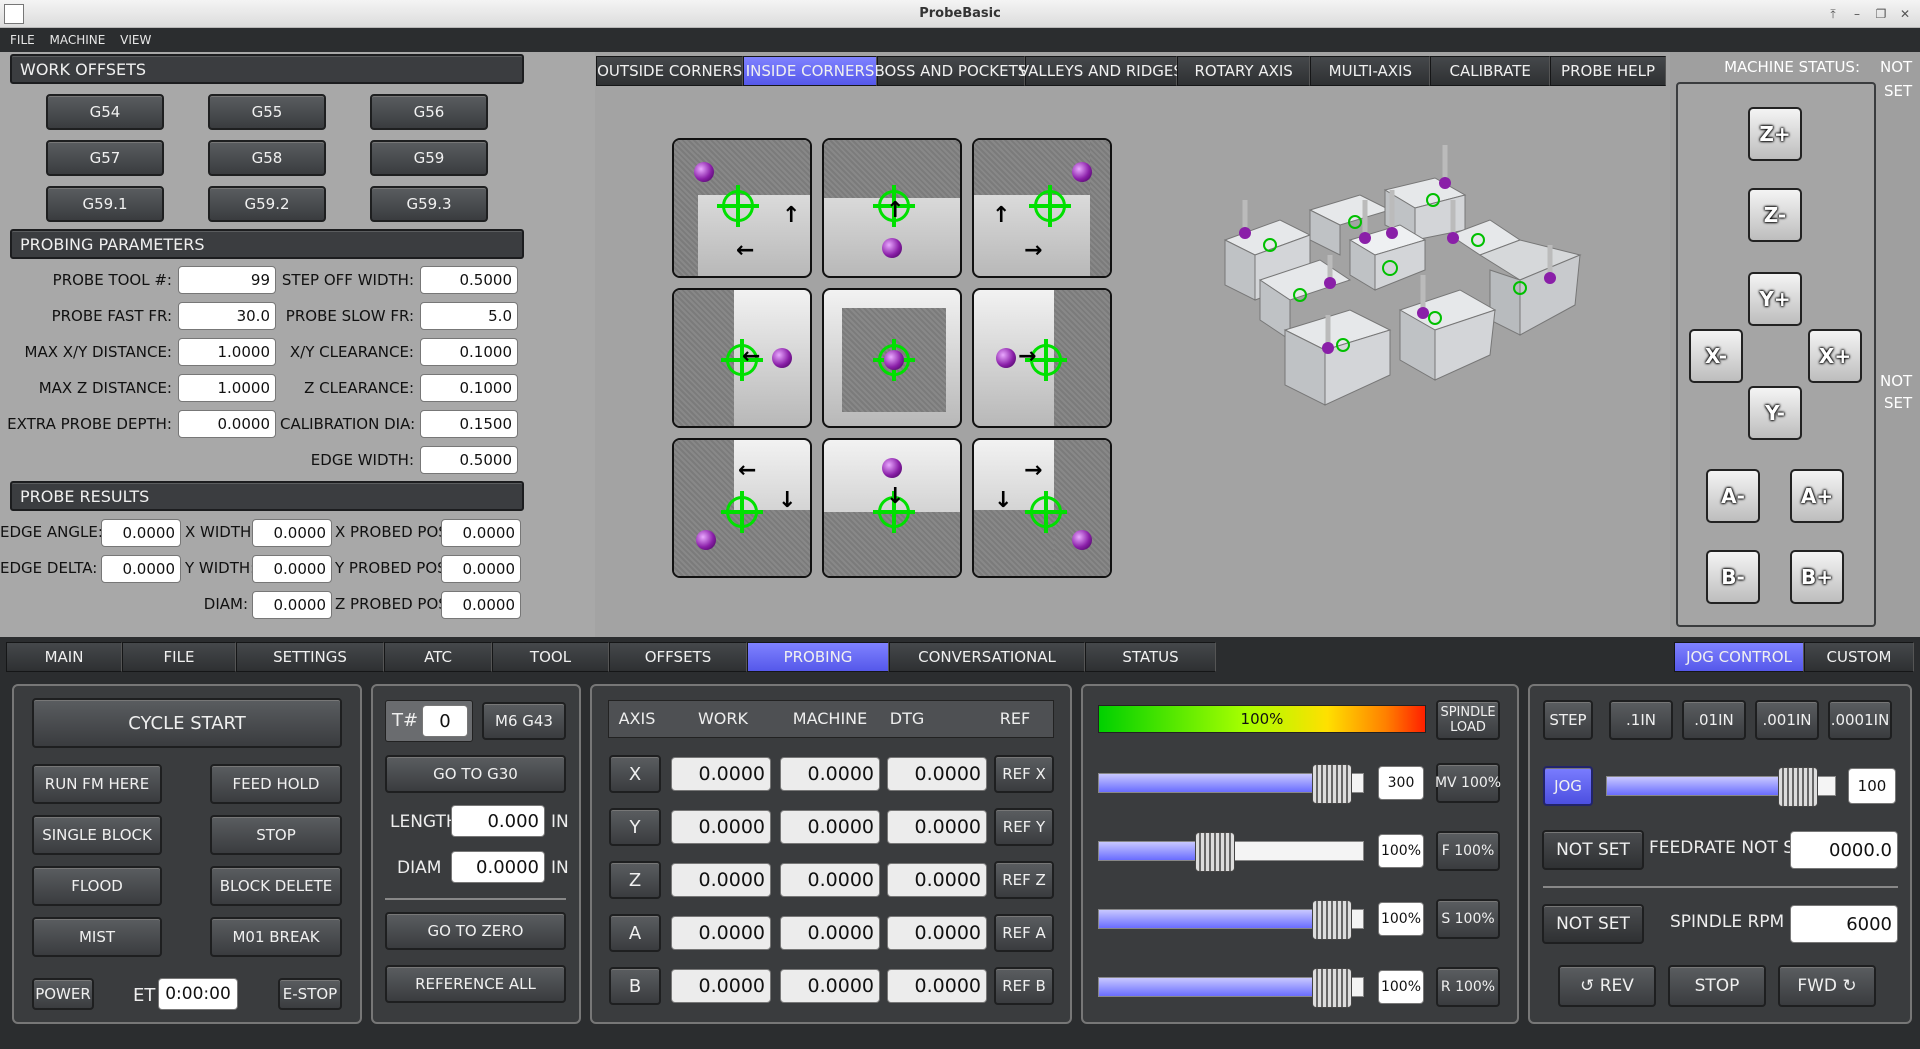 This screenshot has height=1049, width=1920. Describe the element at coordinates (1468, 783) in the screenshot. I see `override-reset-mv-100: MV 100%` at that location.